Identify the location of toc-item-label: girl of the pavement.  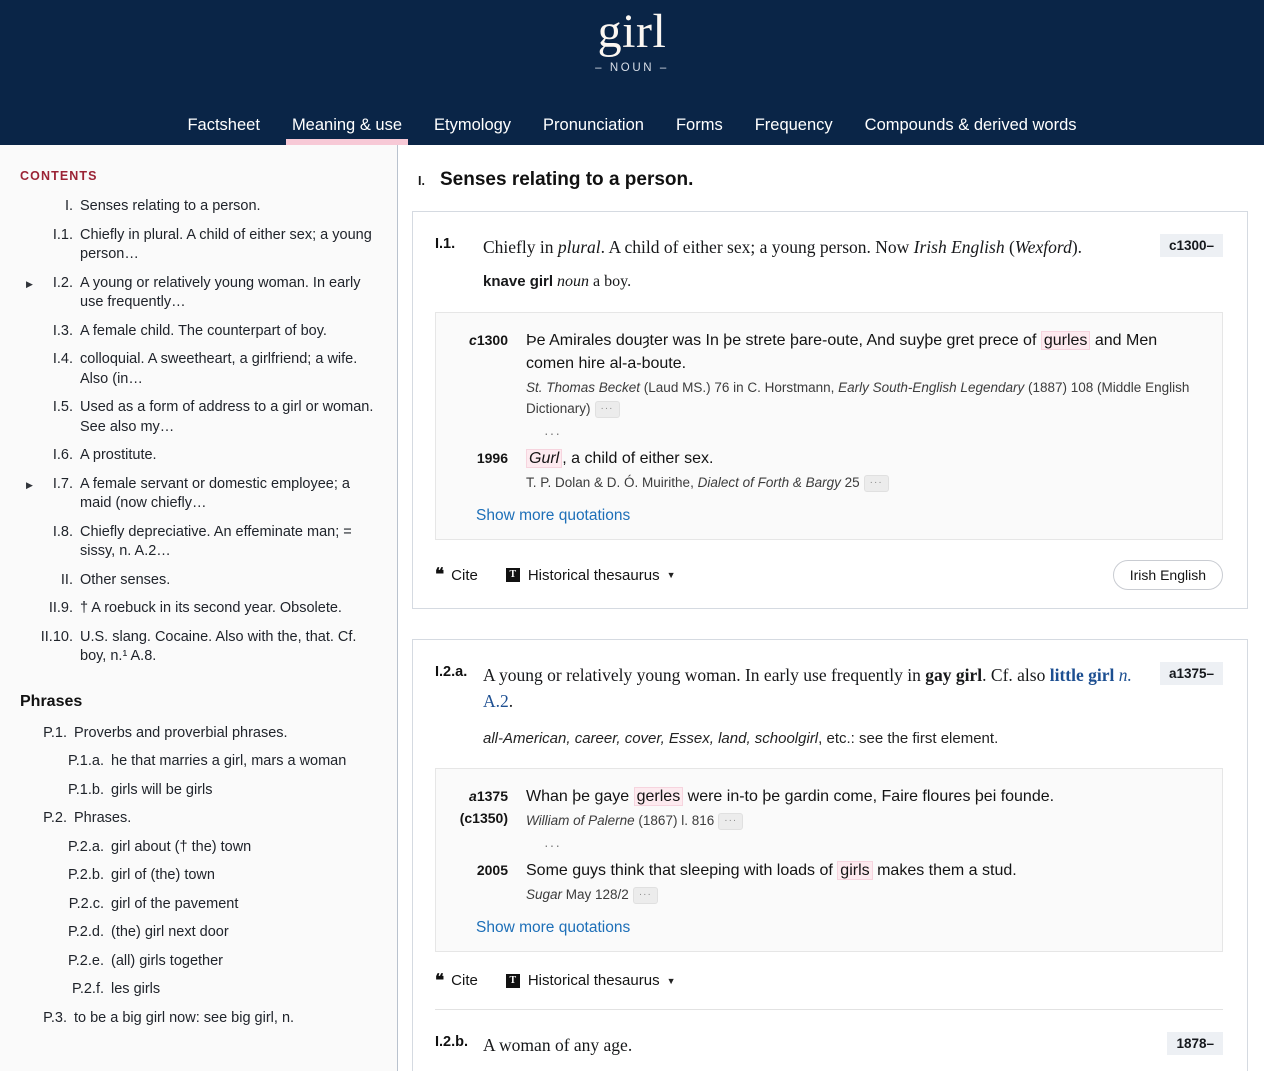
(175, 903).